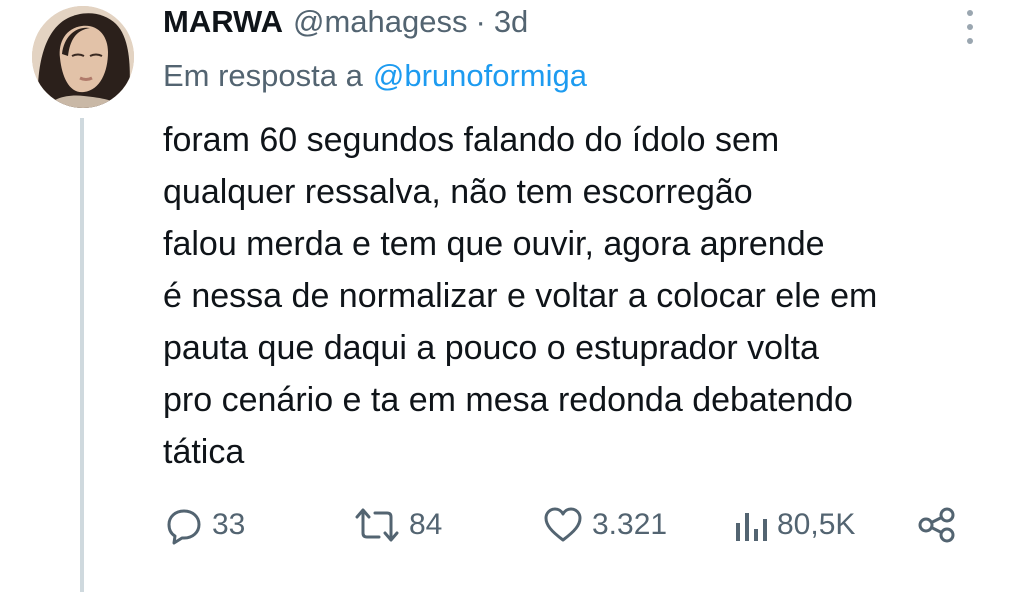  Describe the element at coordinates (512, 525) in the screenshot. I see `action-bar: 33 84 3.321 80,5K` at that location.